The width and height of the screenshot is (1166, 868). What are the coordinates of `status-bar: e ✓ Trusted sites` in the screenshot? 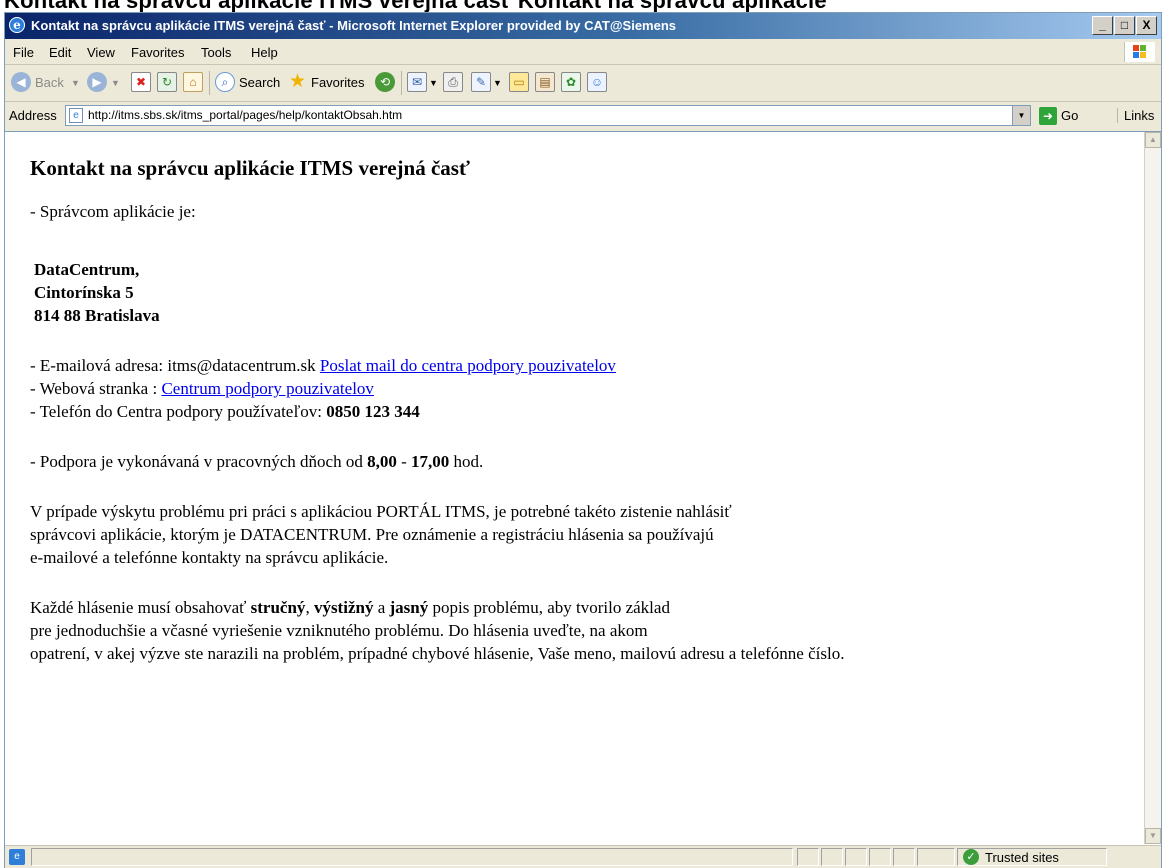 It's located at (583, 856).